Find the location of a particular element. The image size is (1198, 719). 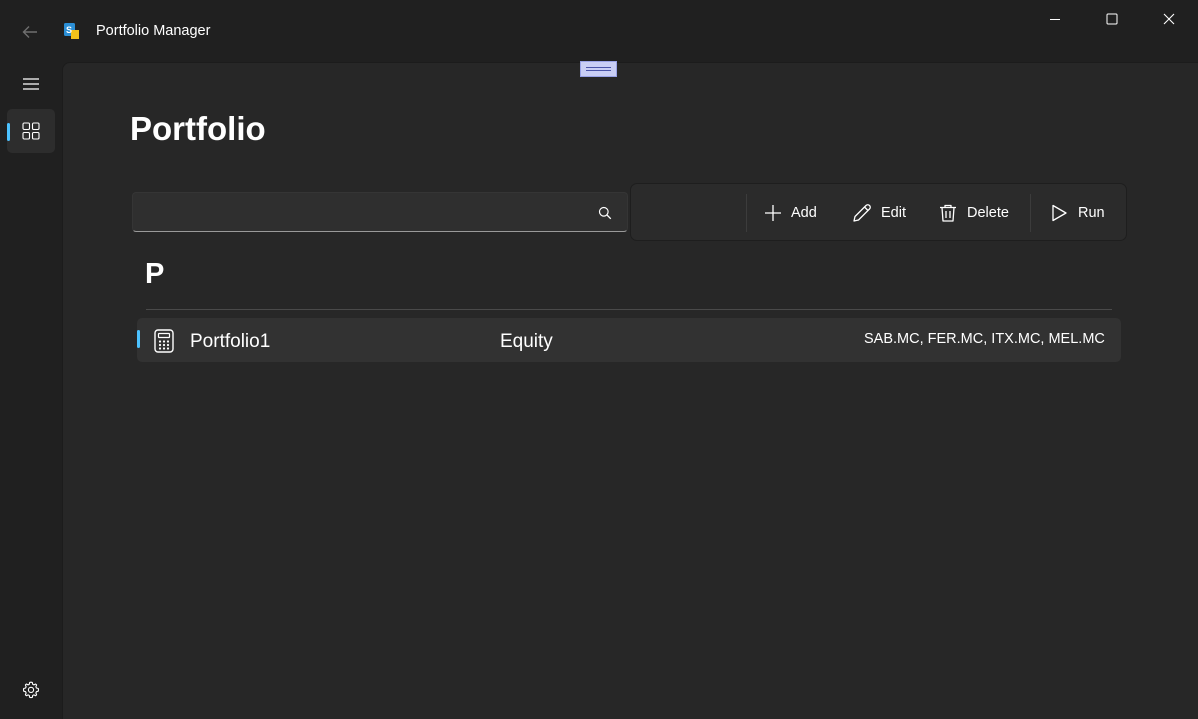

selection-indicator is located at coordinates (138, 339).